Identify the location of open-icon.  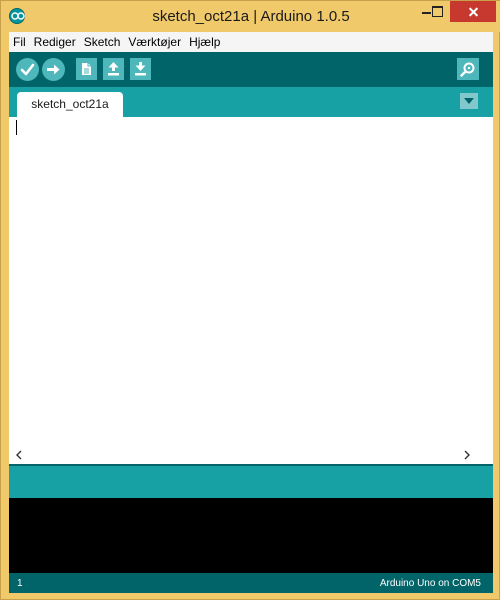
(113, 69).